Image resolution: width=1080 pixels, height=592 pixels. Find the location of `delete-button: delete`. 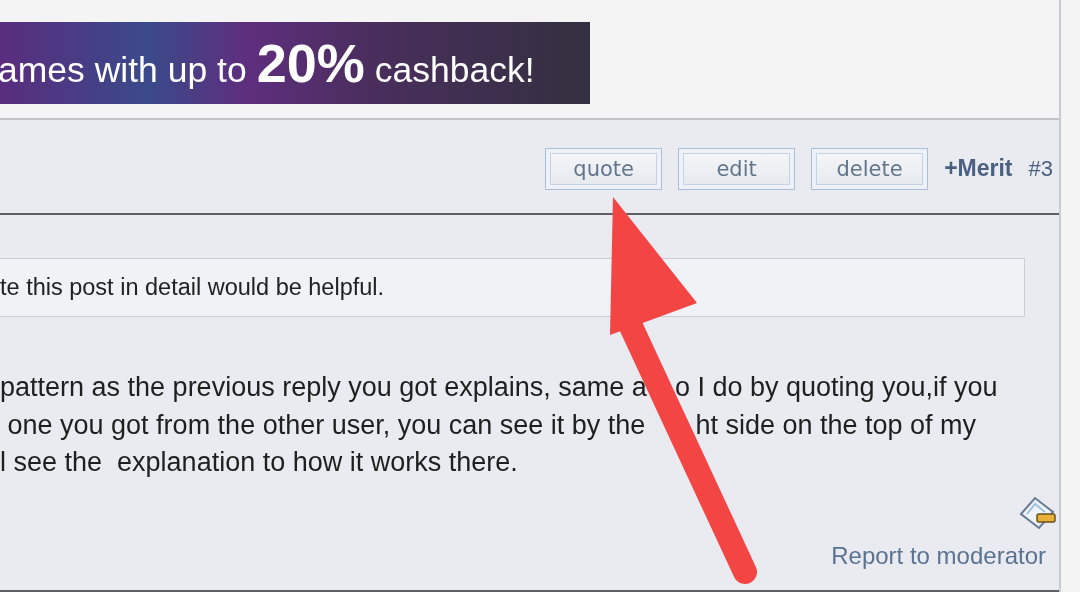

delete-button: delete is located at coordinates (870, 168).